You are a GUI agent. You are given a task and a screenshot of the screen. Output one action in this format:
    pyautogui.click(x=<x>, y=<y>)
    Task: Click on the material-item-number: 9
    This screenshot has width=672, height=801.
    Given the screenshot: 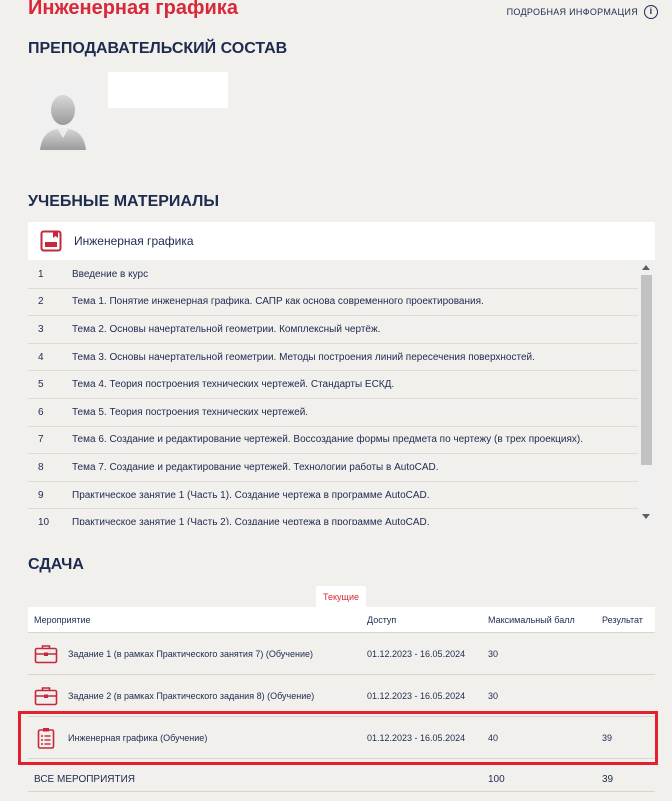 What is the action you would take?
    pyautogui.click(x=41, y=495)
    